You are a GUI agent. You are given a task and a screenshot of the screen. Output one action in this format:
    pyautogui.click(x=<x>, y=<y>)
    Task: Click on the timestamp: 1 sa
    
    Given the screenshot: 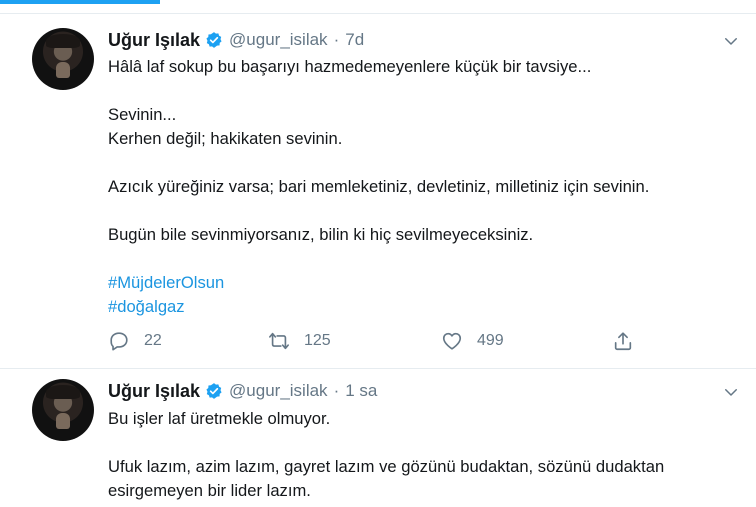 What is the action you would take?
    pyautogui.click(x=361, y=391)
    